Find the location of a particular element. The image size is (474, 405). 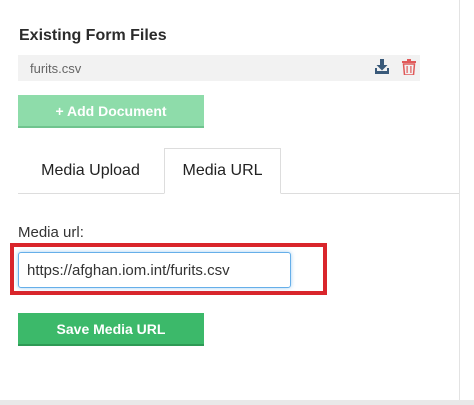

download-icon is located at coordinates (382, 67).